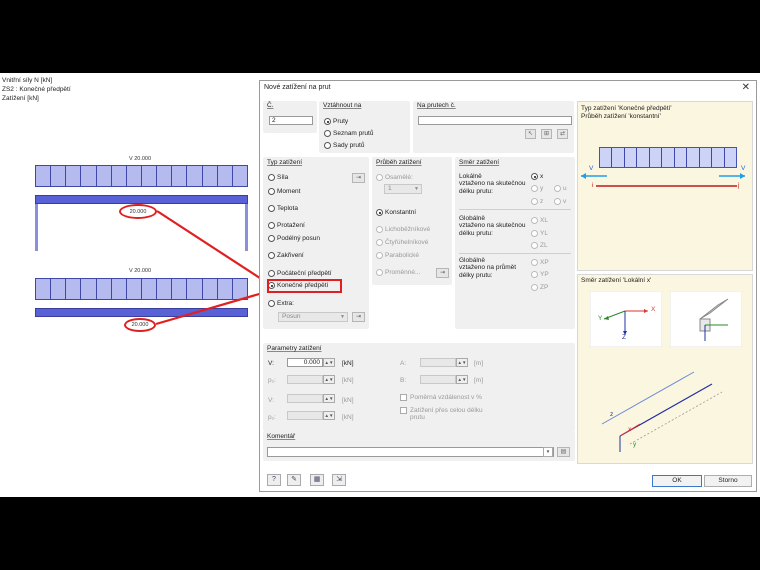 This screenshot has height=570, width=760. I want to click on direction-global-proj-label: Globálně vztaženo na průmět délky prutu:, so click(488, 268).